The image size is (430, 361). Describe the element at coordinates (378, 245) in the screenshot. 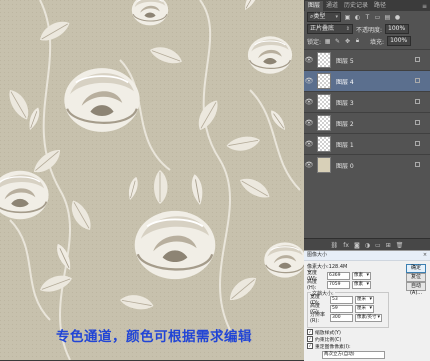

I see `folder-icon: ▭` at that location.